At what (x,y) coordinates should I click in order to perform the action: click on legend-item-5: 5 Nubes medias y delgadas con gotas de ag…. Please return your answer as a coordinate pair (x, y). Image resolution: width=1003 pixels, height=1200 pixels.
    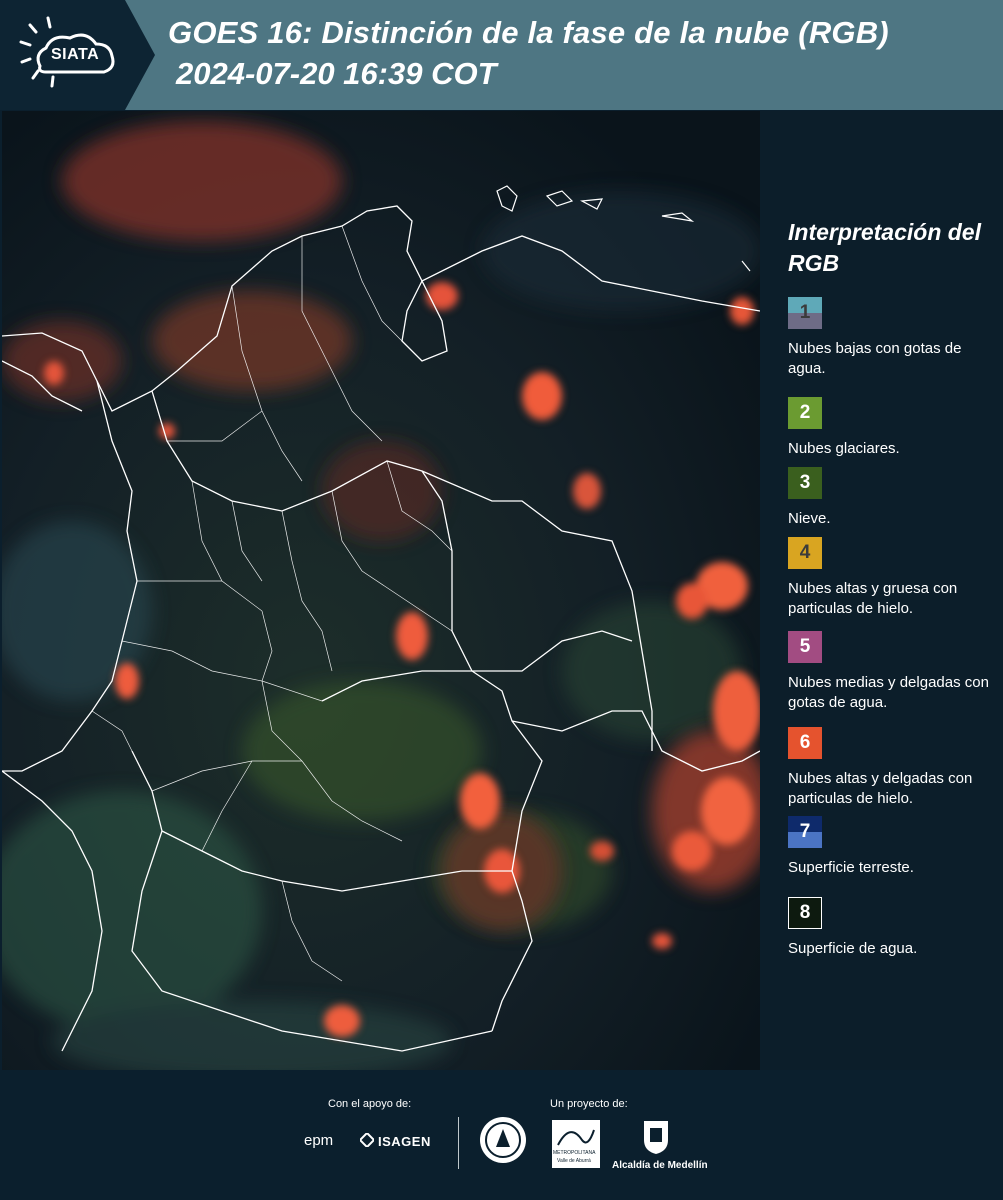
    Looking at the image, I should click on (893, 672).